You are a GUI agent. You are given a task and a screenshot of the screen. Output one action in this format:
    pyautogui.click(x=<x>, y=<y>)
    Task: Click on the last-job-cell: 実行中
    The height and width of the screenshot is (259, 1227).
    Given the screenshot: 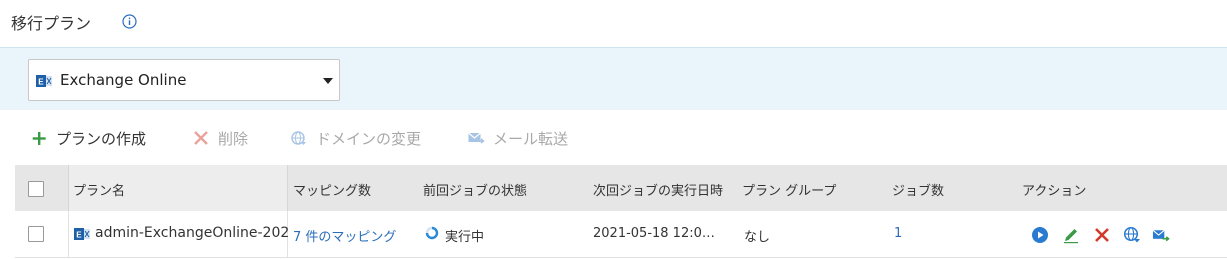 What is the action you would take?
    pyautogui.click(x=503, y=234)
    